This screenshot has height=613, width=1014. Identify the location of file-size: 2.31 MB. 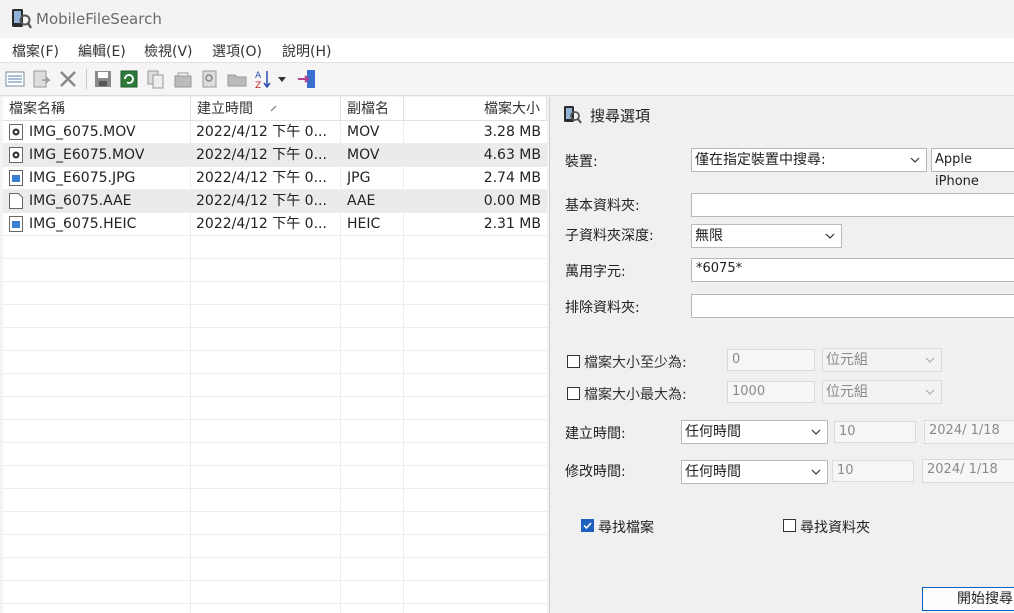
(512, 224).